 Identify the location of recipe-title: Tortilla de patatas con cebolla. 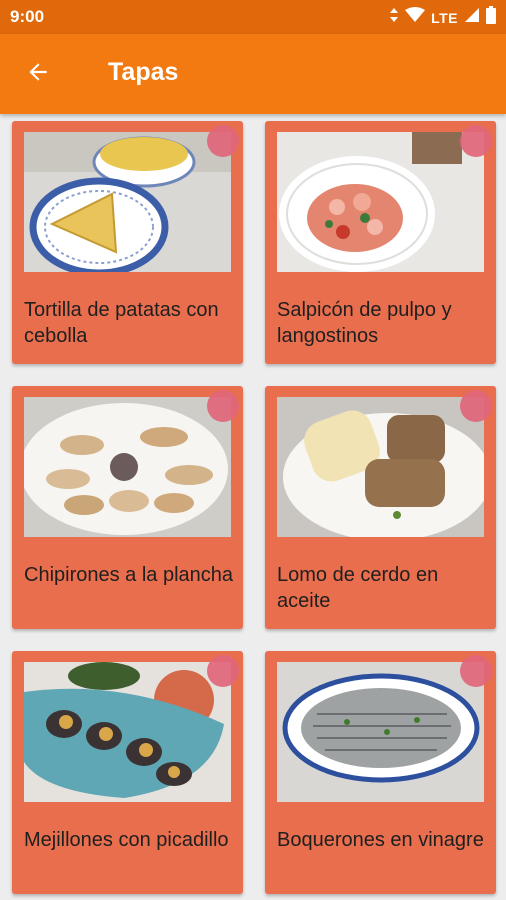
(121, 323).